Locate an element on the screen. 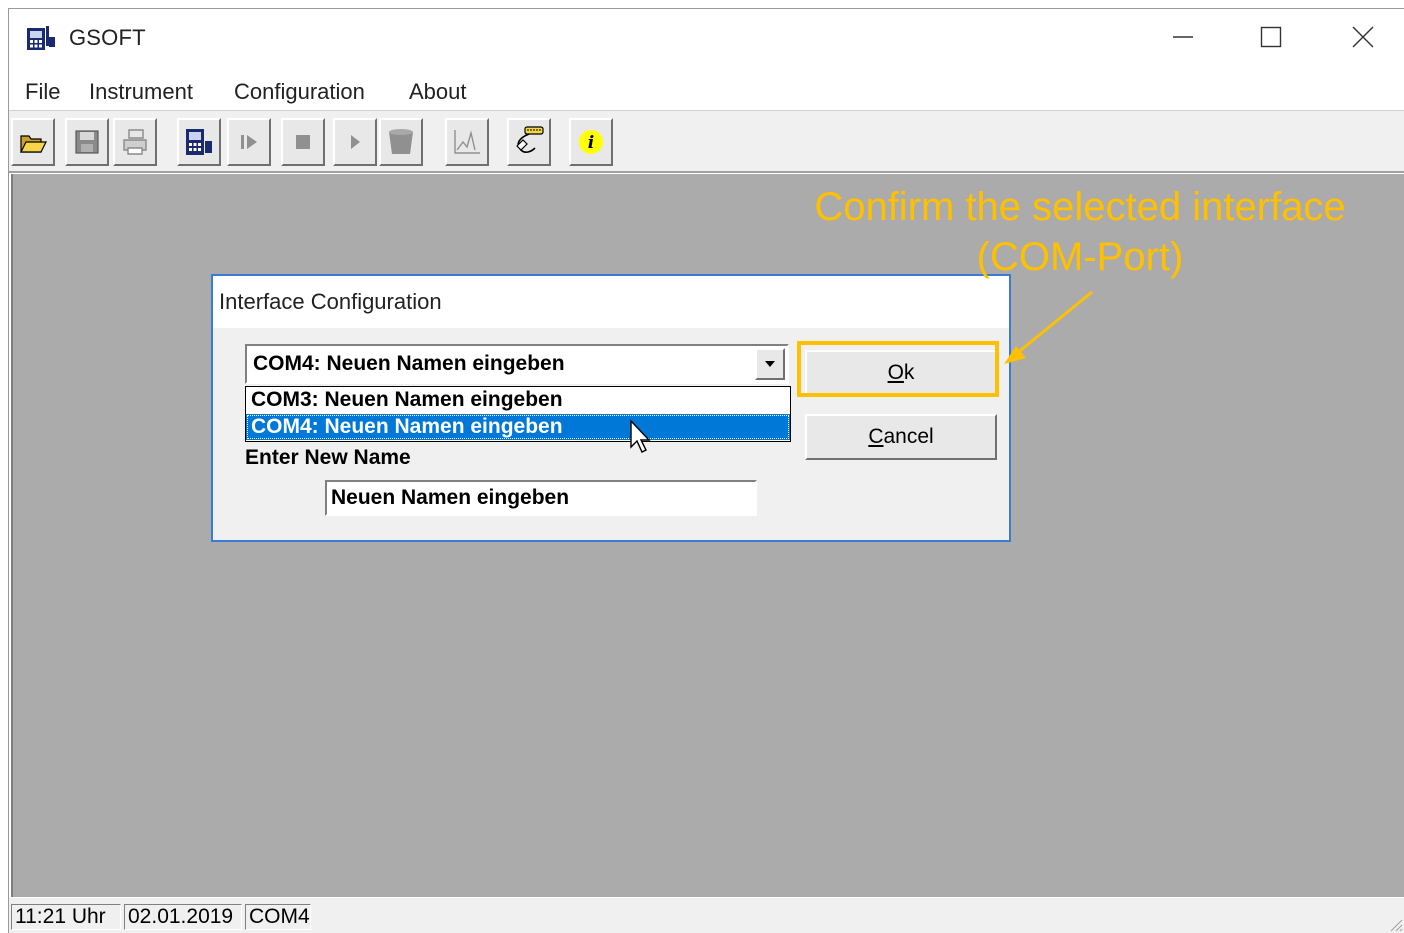  cancel-mnemonic: C is located at coordinates (876, 436).